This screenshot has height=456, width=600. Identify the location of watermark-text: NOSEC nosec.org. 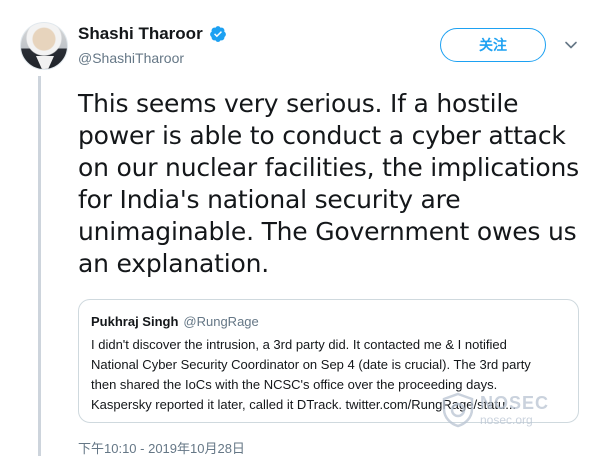
(514, 410).